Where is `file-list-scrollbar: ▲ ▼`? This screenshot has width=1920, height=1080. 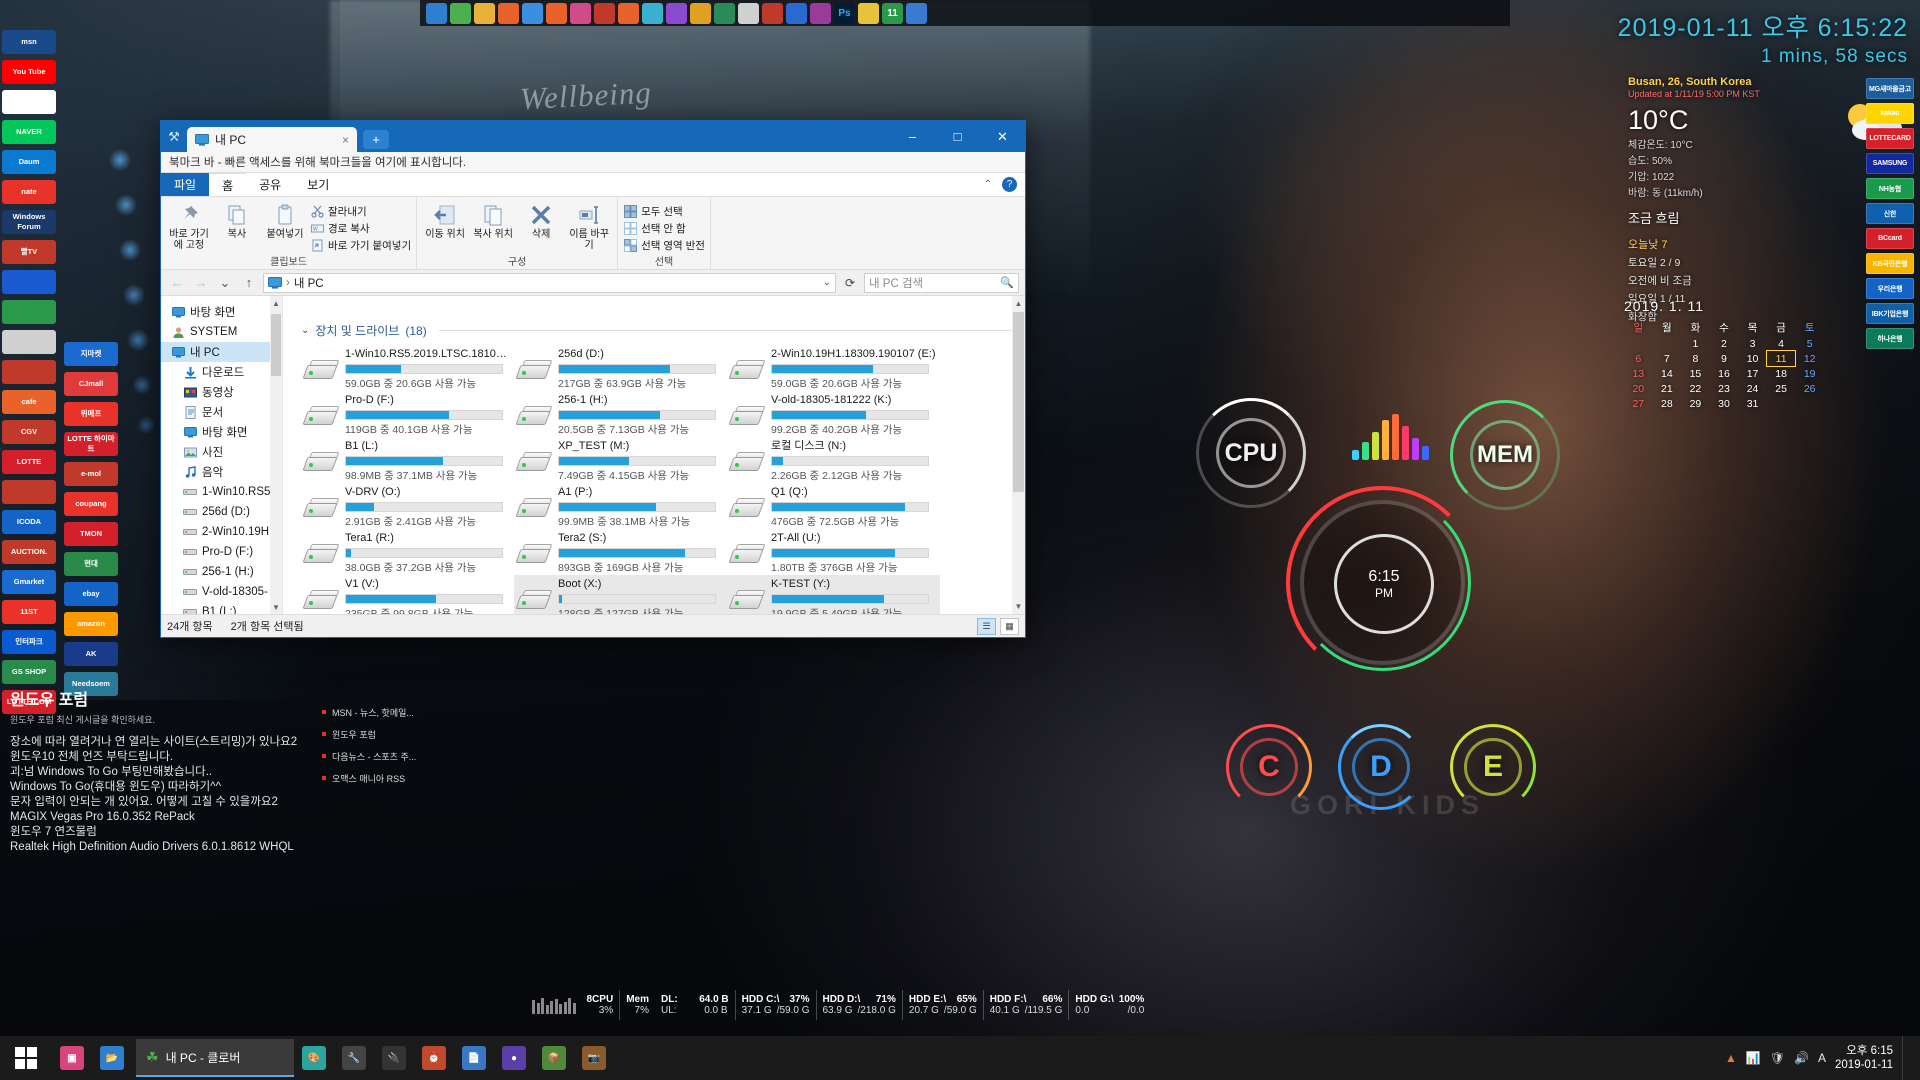
file-list-scrollbar: ▲ ▼ is located at coordinates (1018, 455).